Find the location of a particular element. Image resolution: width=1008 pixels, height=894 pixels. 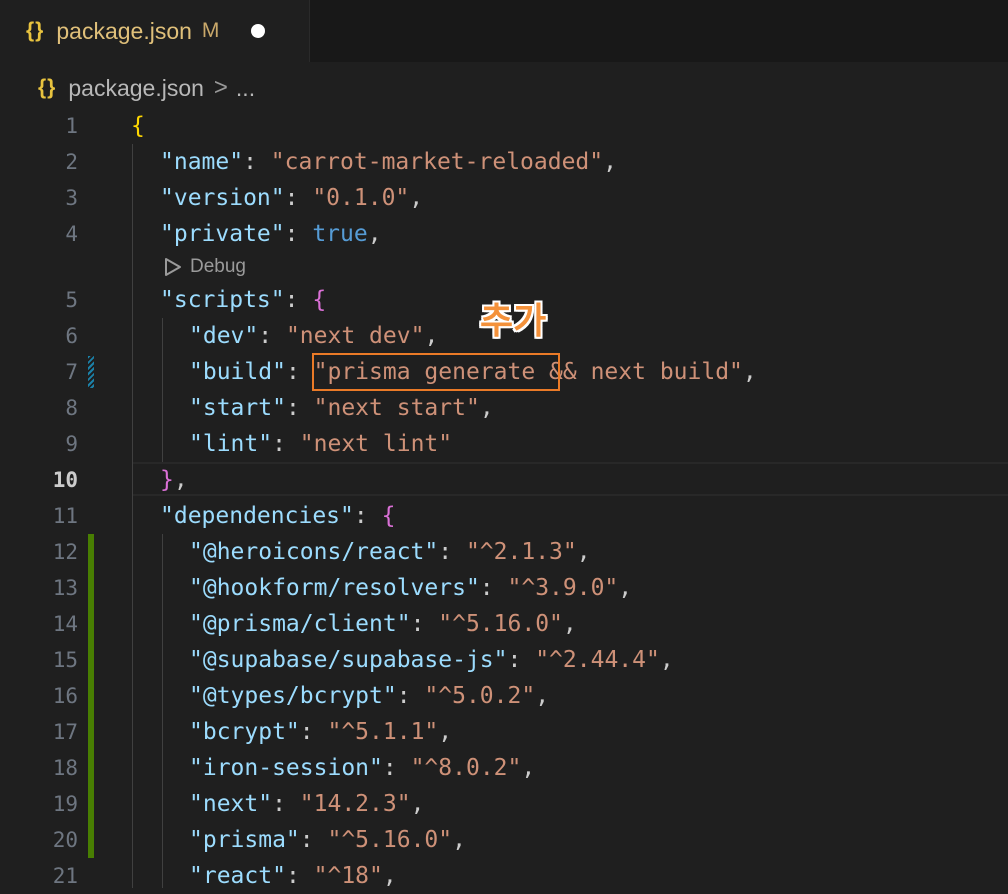

code-content: "next": "14.2.3", is located at coordinates (306, 804).